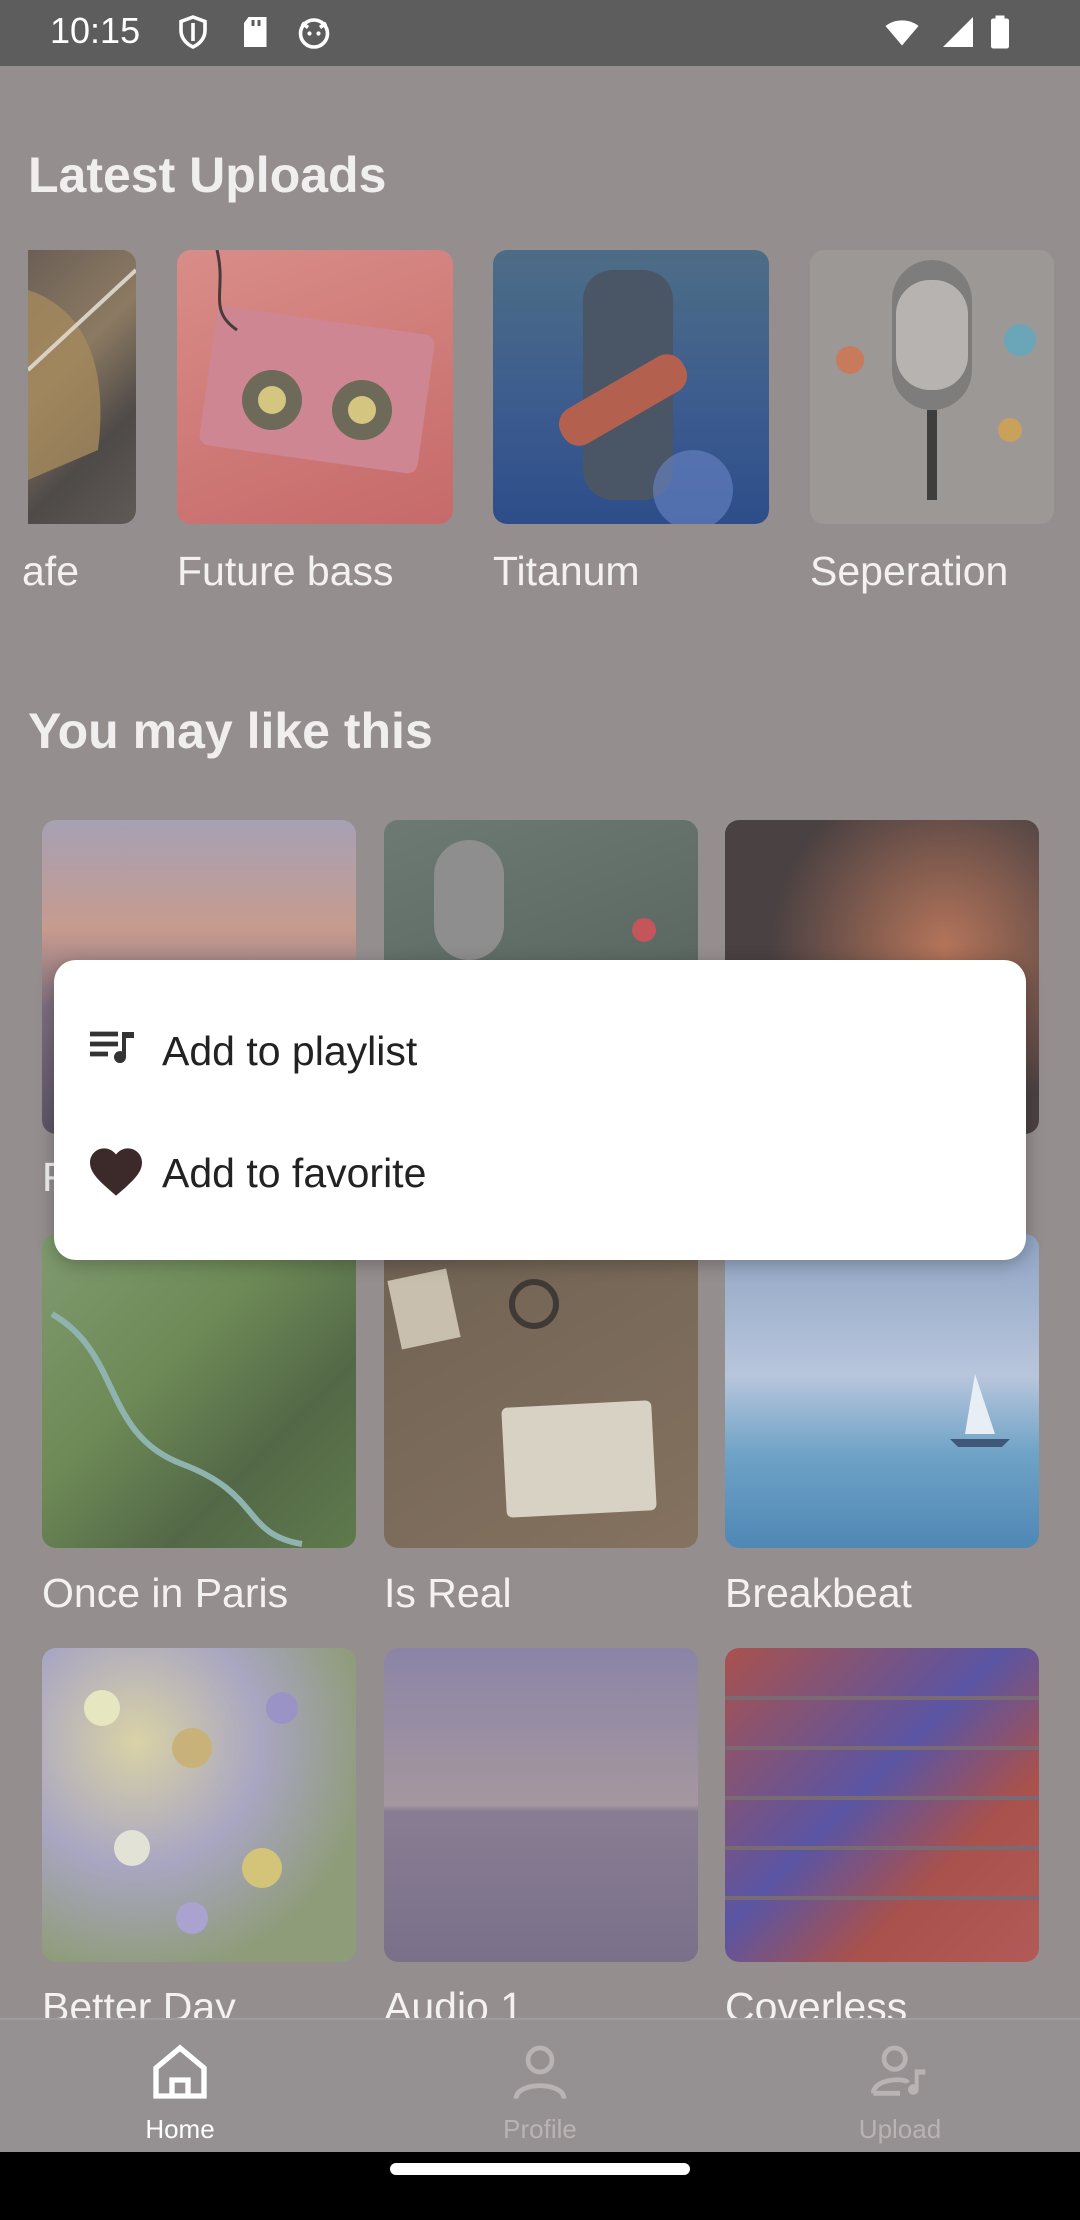 This screenshot has width=1080, height=2220. I want to click on recommendation-card: Once in Paris, so click(199, 1425).